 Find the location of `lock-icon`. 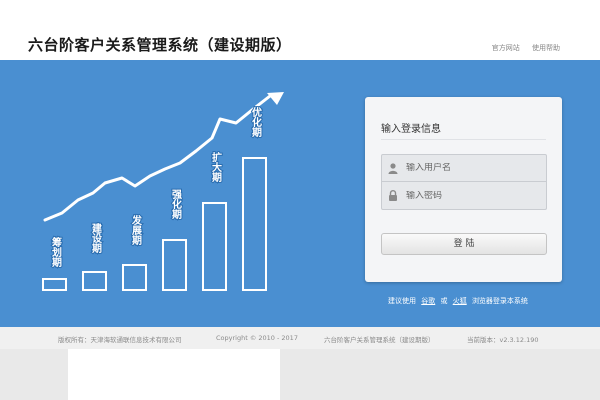

lock-icon is located at coordinates (393, 195).